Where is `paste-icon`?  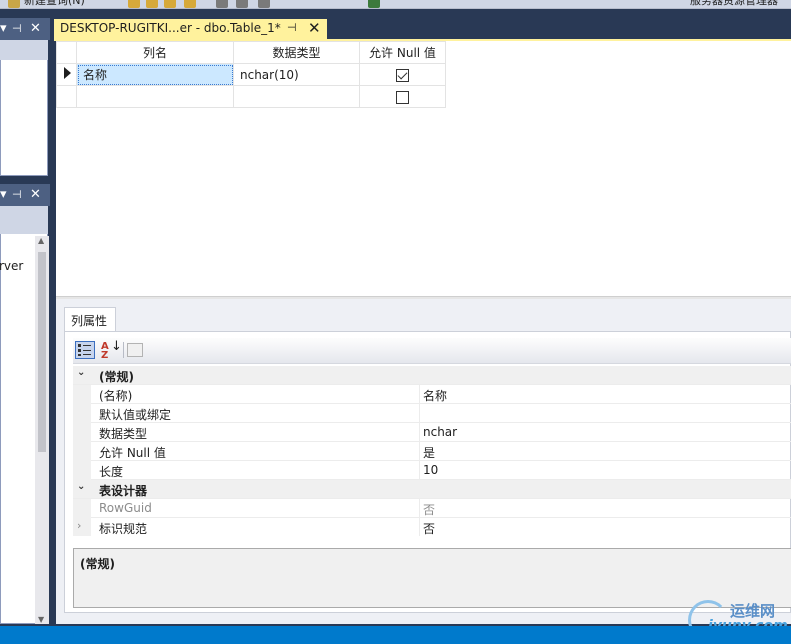
paste-icon is located at coordinates (264, 4).